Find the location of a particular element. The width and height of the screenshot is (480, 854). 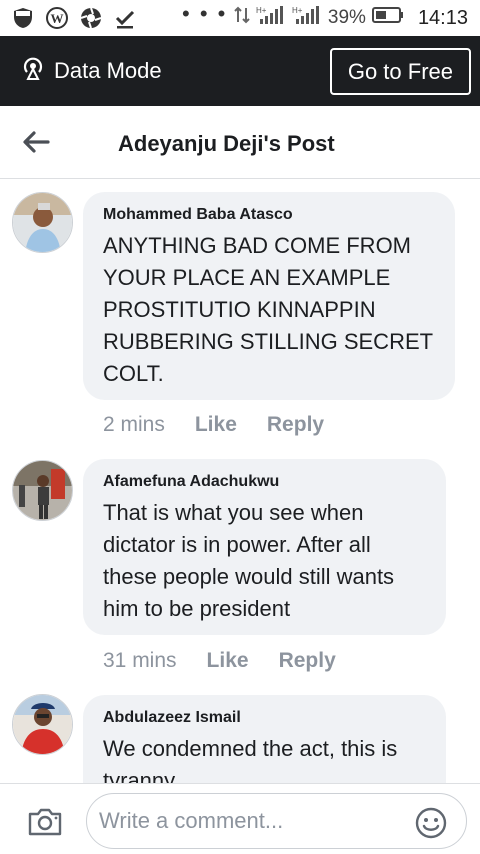

comment-time: 31 mins is located at coordinates (140, 661).